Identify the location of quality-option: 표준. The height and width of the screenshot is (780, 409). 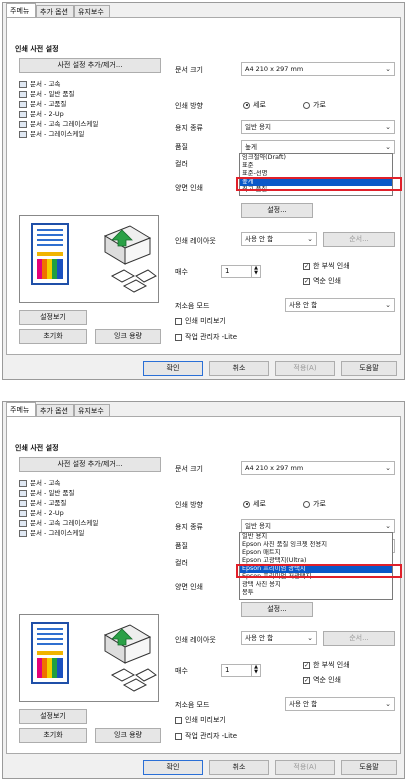
(316, 166).